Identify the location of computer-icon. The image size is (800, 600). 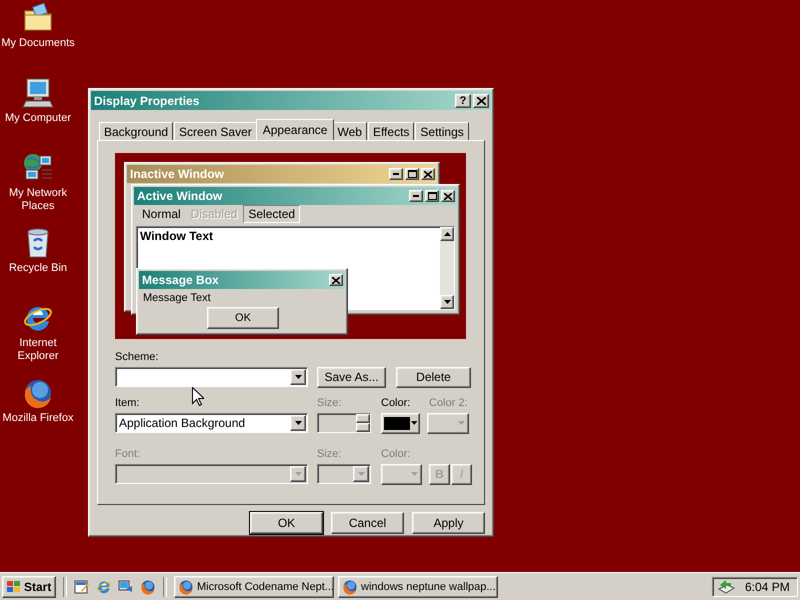
(38, 93).